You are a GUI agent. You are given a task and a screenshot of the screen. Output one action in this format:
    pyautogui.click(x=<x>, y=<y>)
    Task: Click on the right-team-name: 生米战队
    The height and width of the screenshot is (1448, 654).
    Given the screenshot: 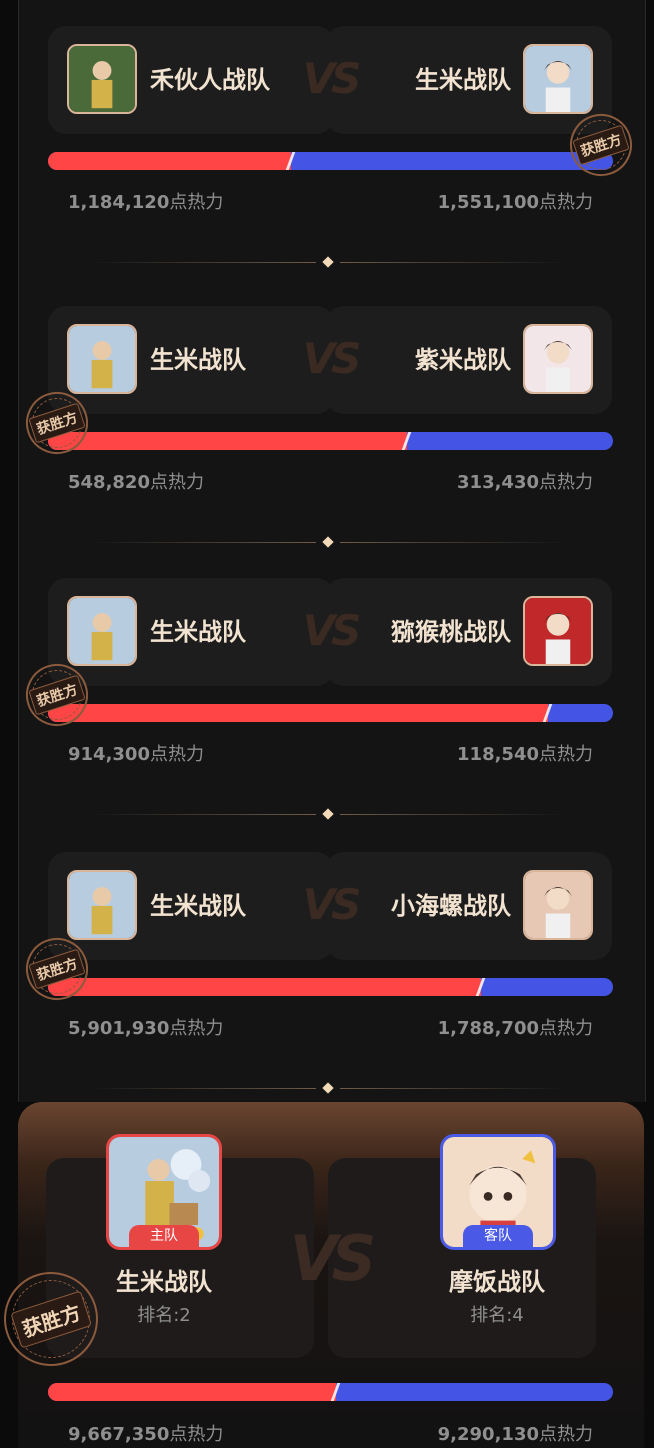 What is the action you would take?
    pyautogui.click(x=463, y=80)
    